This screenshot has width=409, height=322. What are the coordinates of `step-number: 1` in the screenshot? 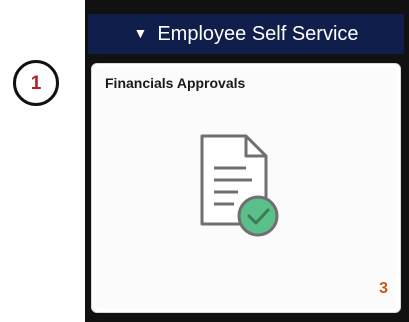 It's located at (36, 83).